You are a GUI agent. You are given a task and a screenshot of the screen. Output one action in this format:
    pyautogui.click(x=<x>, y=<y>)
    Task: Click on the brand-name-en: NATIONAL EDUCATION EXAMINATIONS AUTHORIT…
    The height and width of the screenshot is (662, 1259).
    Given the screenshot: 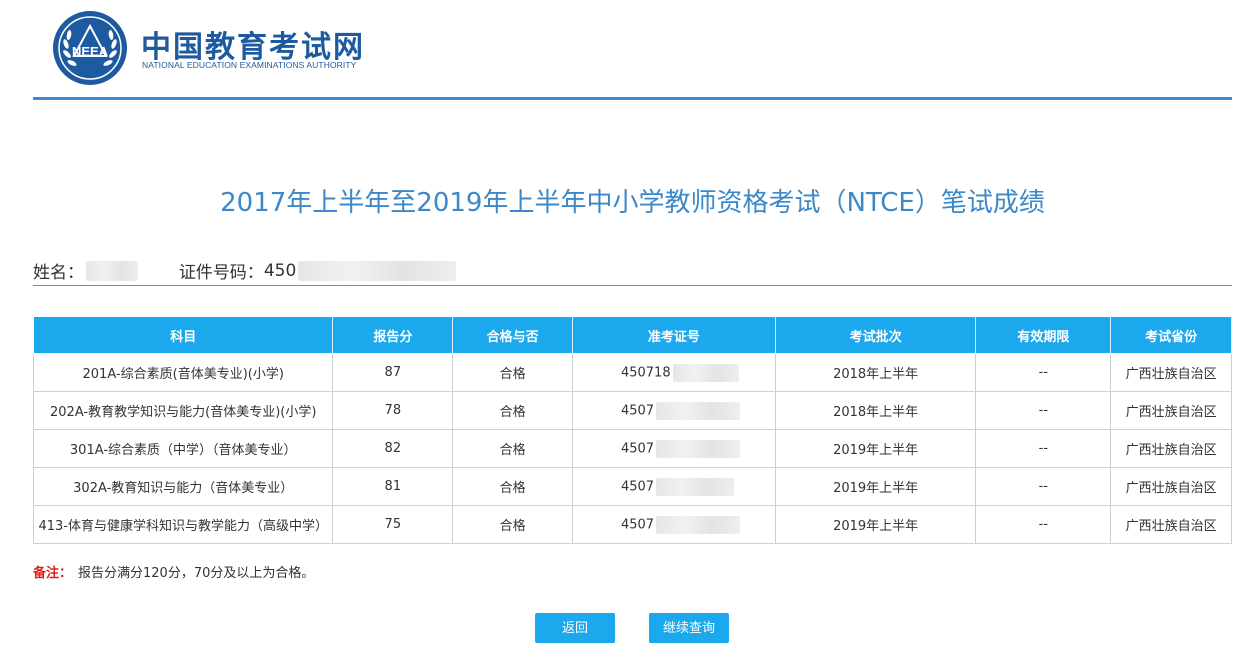 What is the action you would take?
    pyautogui.click(x=249, y=65)
    